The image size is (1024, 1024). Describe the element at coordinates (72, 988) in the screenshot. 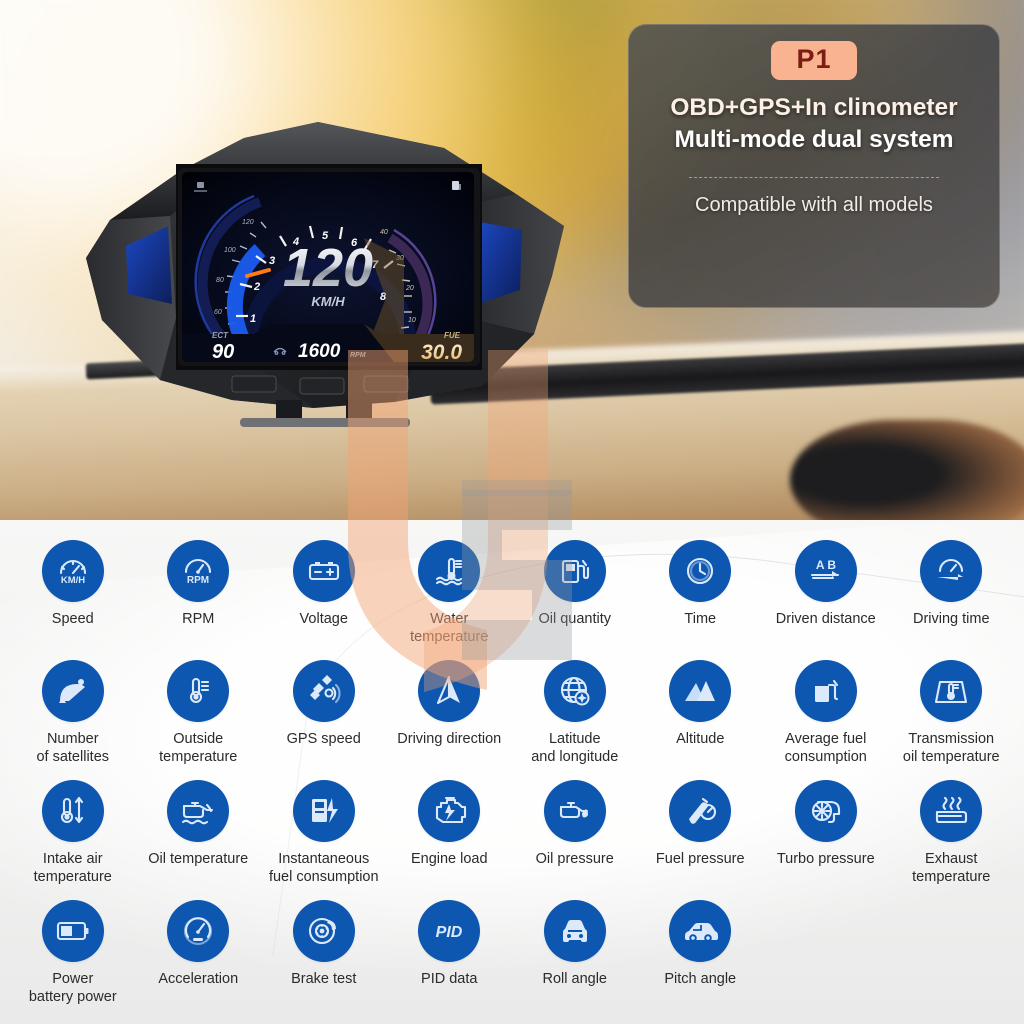

I see `feature-label: Power battery power` at that location.